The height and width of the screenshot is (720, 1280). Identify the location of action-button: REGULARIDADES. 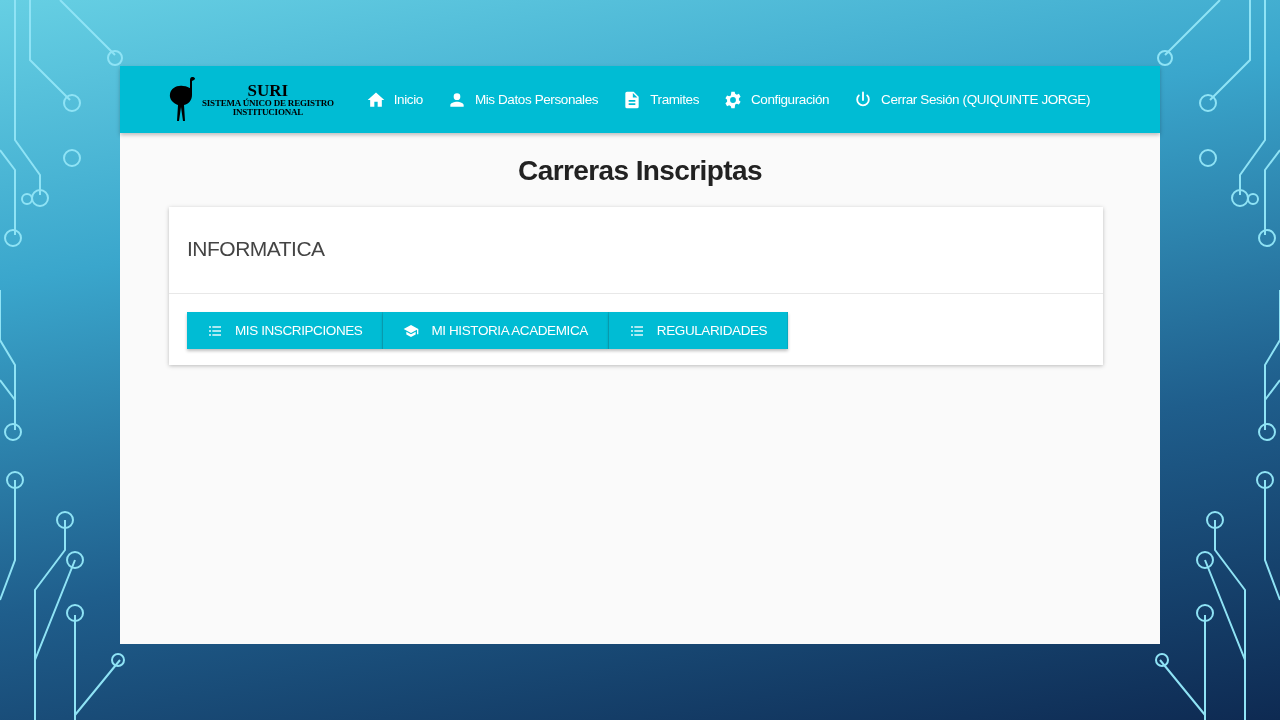
(698, 330).